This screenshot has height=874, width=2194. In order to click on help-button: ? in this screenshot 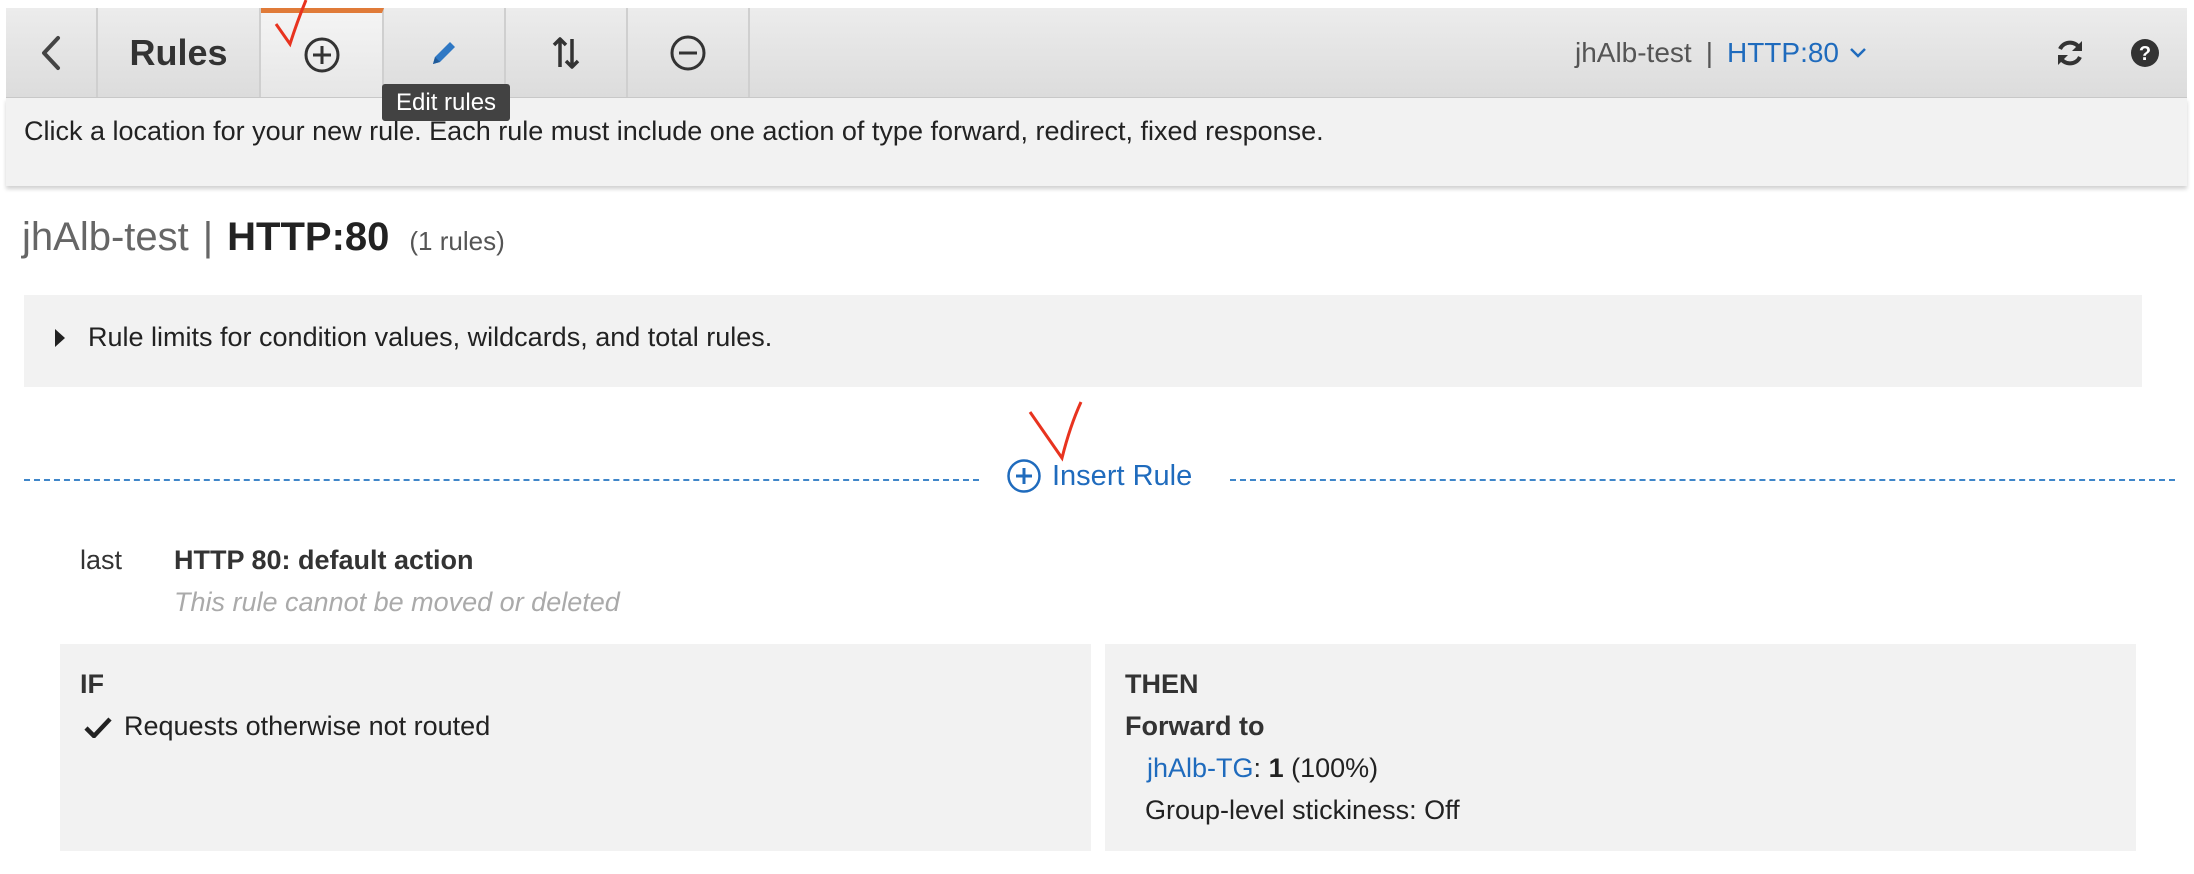, I will do `click(2145, 52)`.